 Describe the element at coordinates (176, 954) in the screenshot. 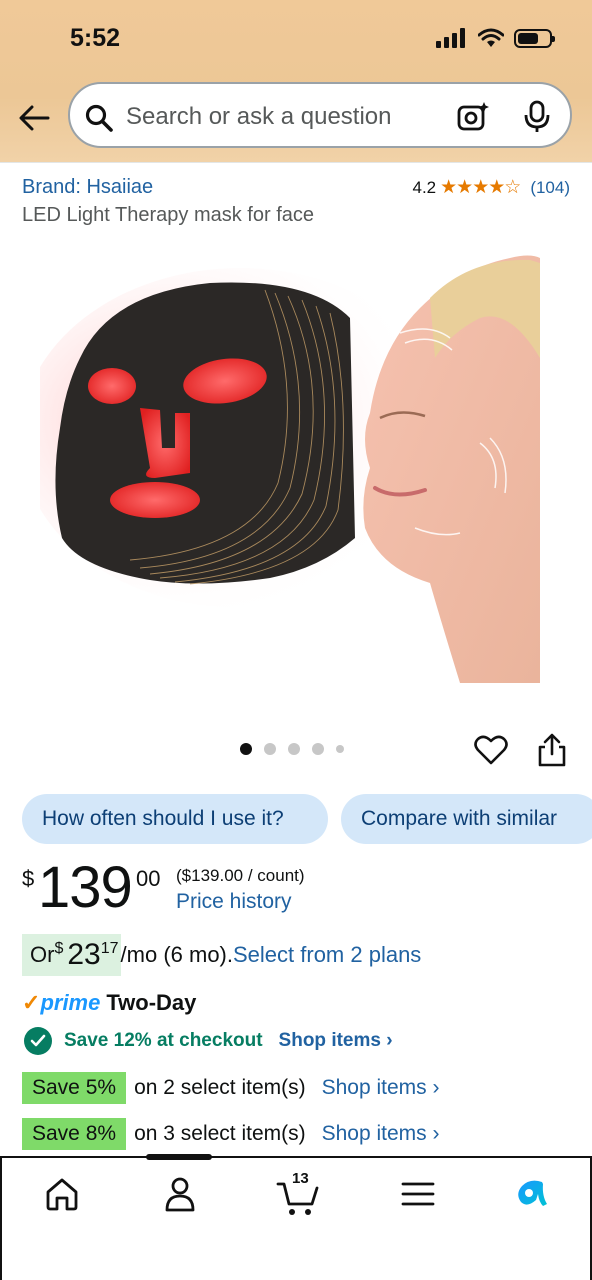

I see `installment-term: /mo (6 mo).` at that location.